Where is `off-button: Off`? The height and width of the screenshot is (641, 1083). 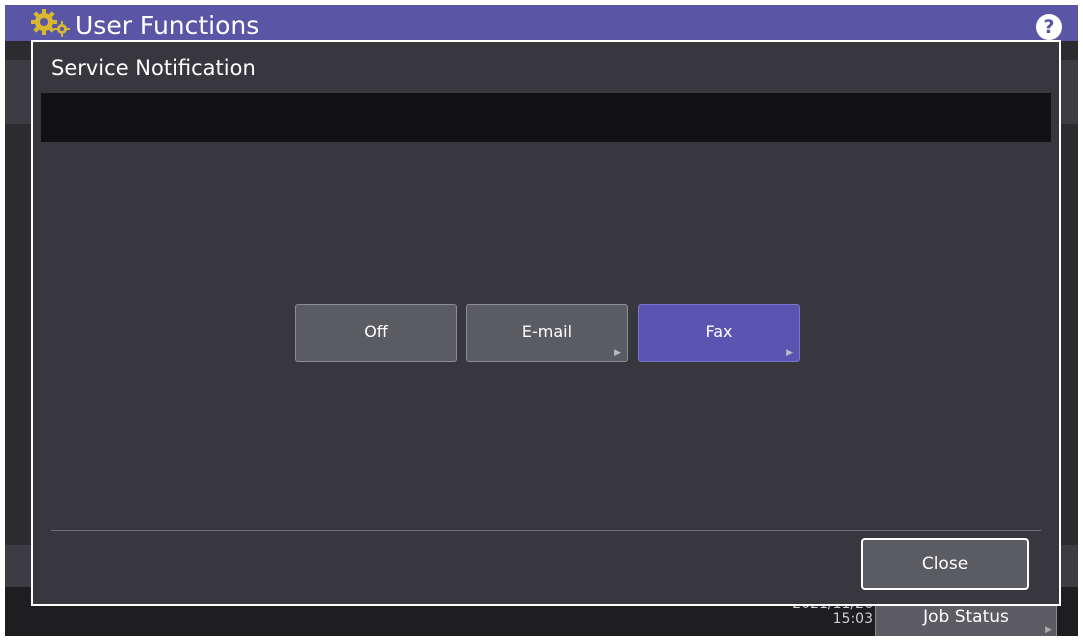 off-button: Off is located at coordinates (376, 333).